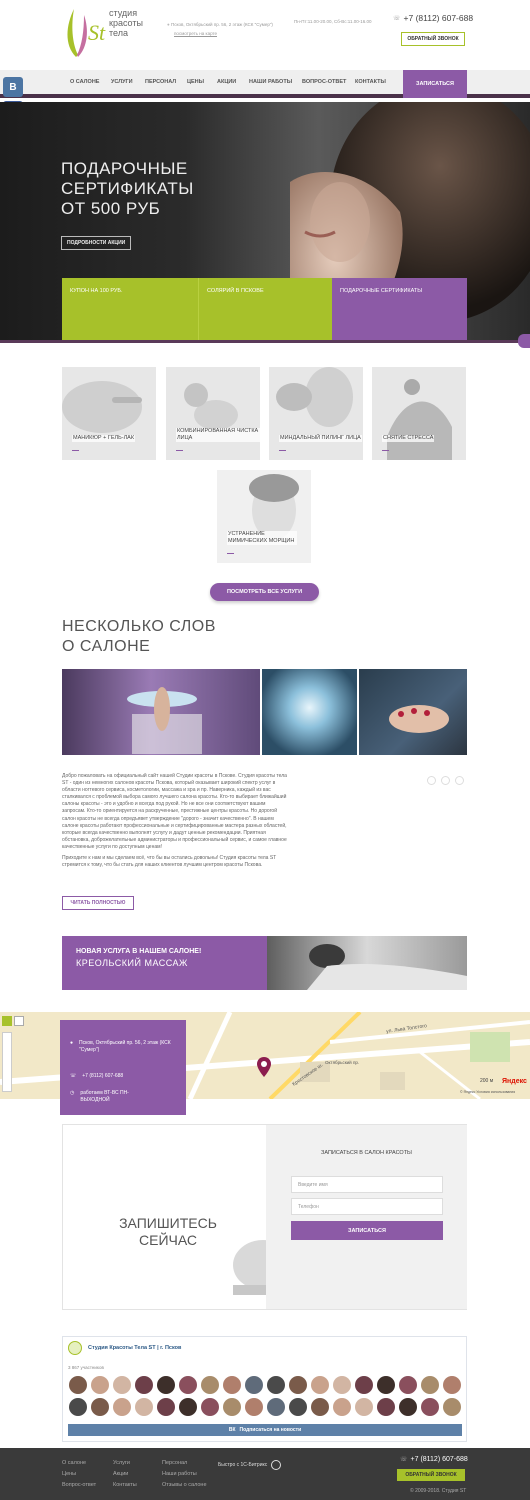 The height and width of the screenshot is (1500, 530). What do you see at coordinates (264, 1067) in the screenshot?
I see `map-pin-icon` at bounding box center [264, 1067].